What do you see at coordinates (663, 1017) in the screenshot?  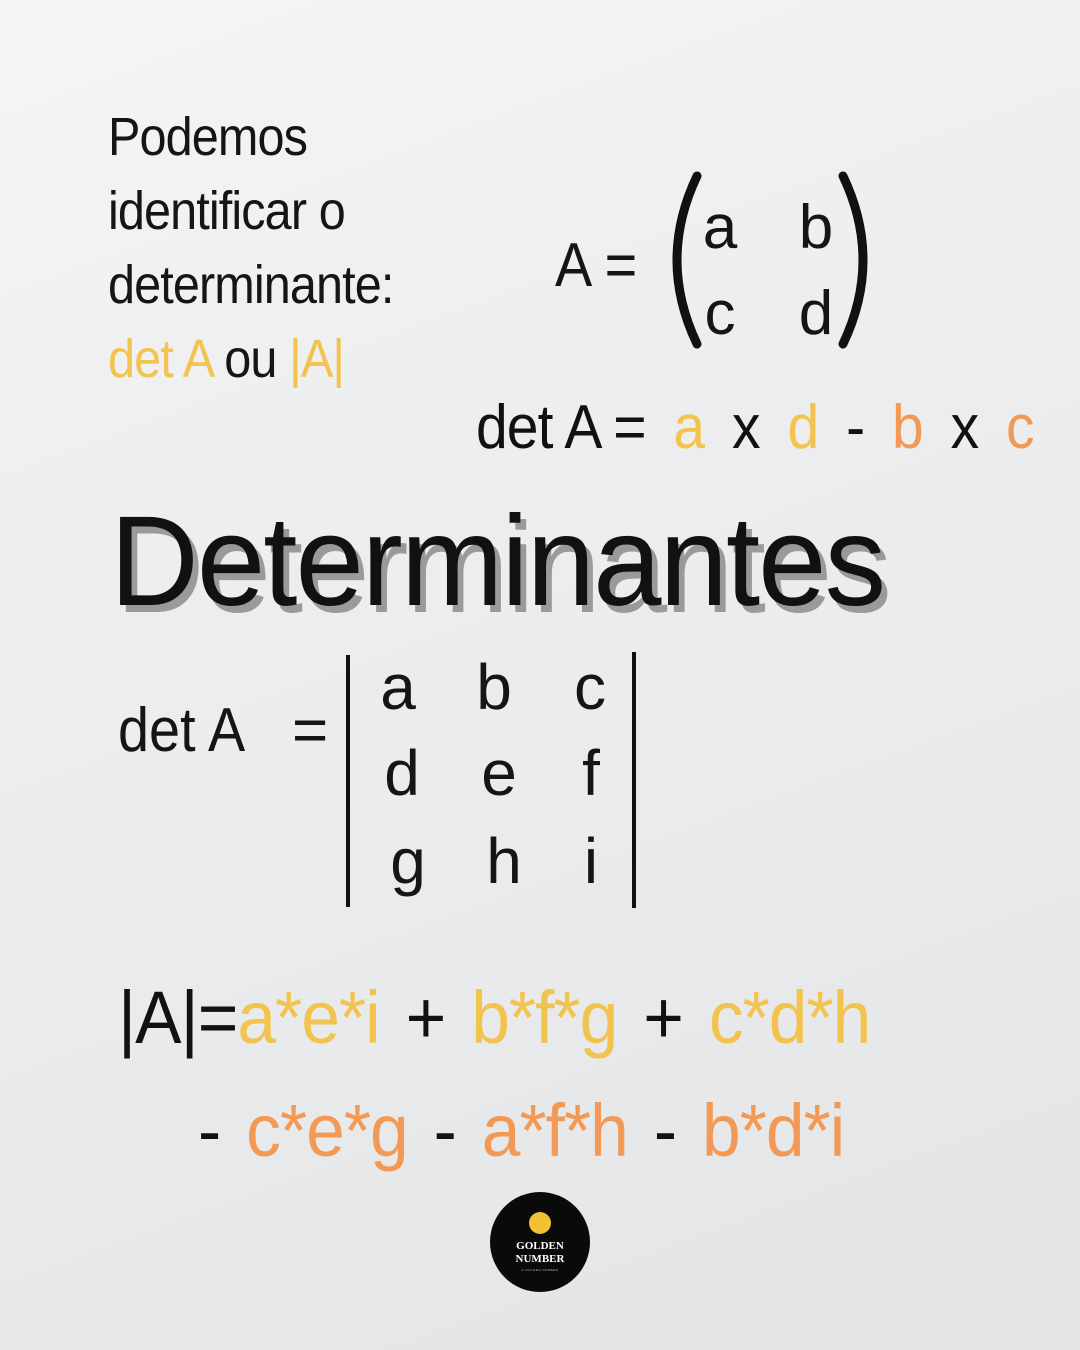 I see `plus-2: +` at bounding box center [663, 1017].